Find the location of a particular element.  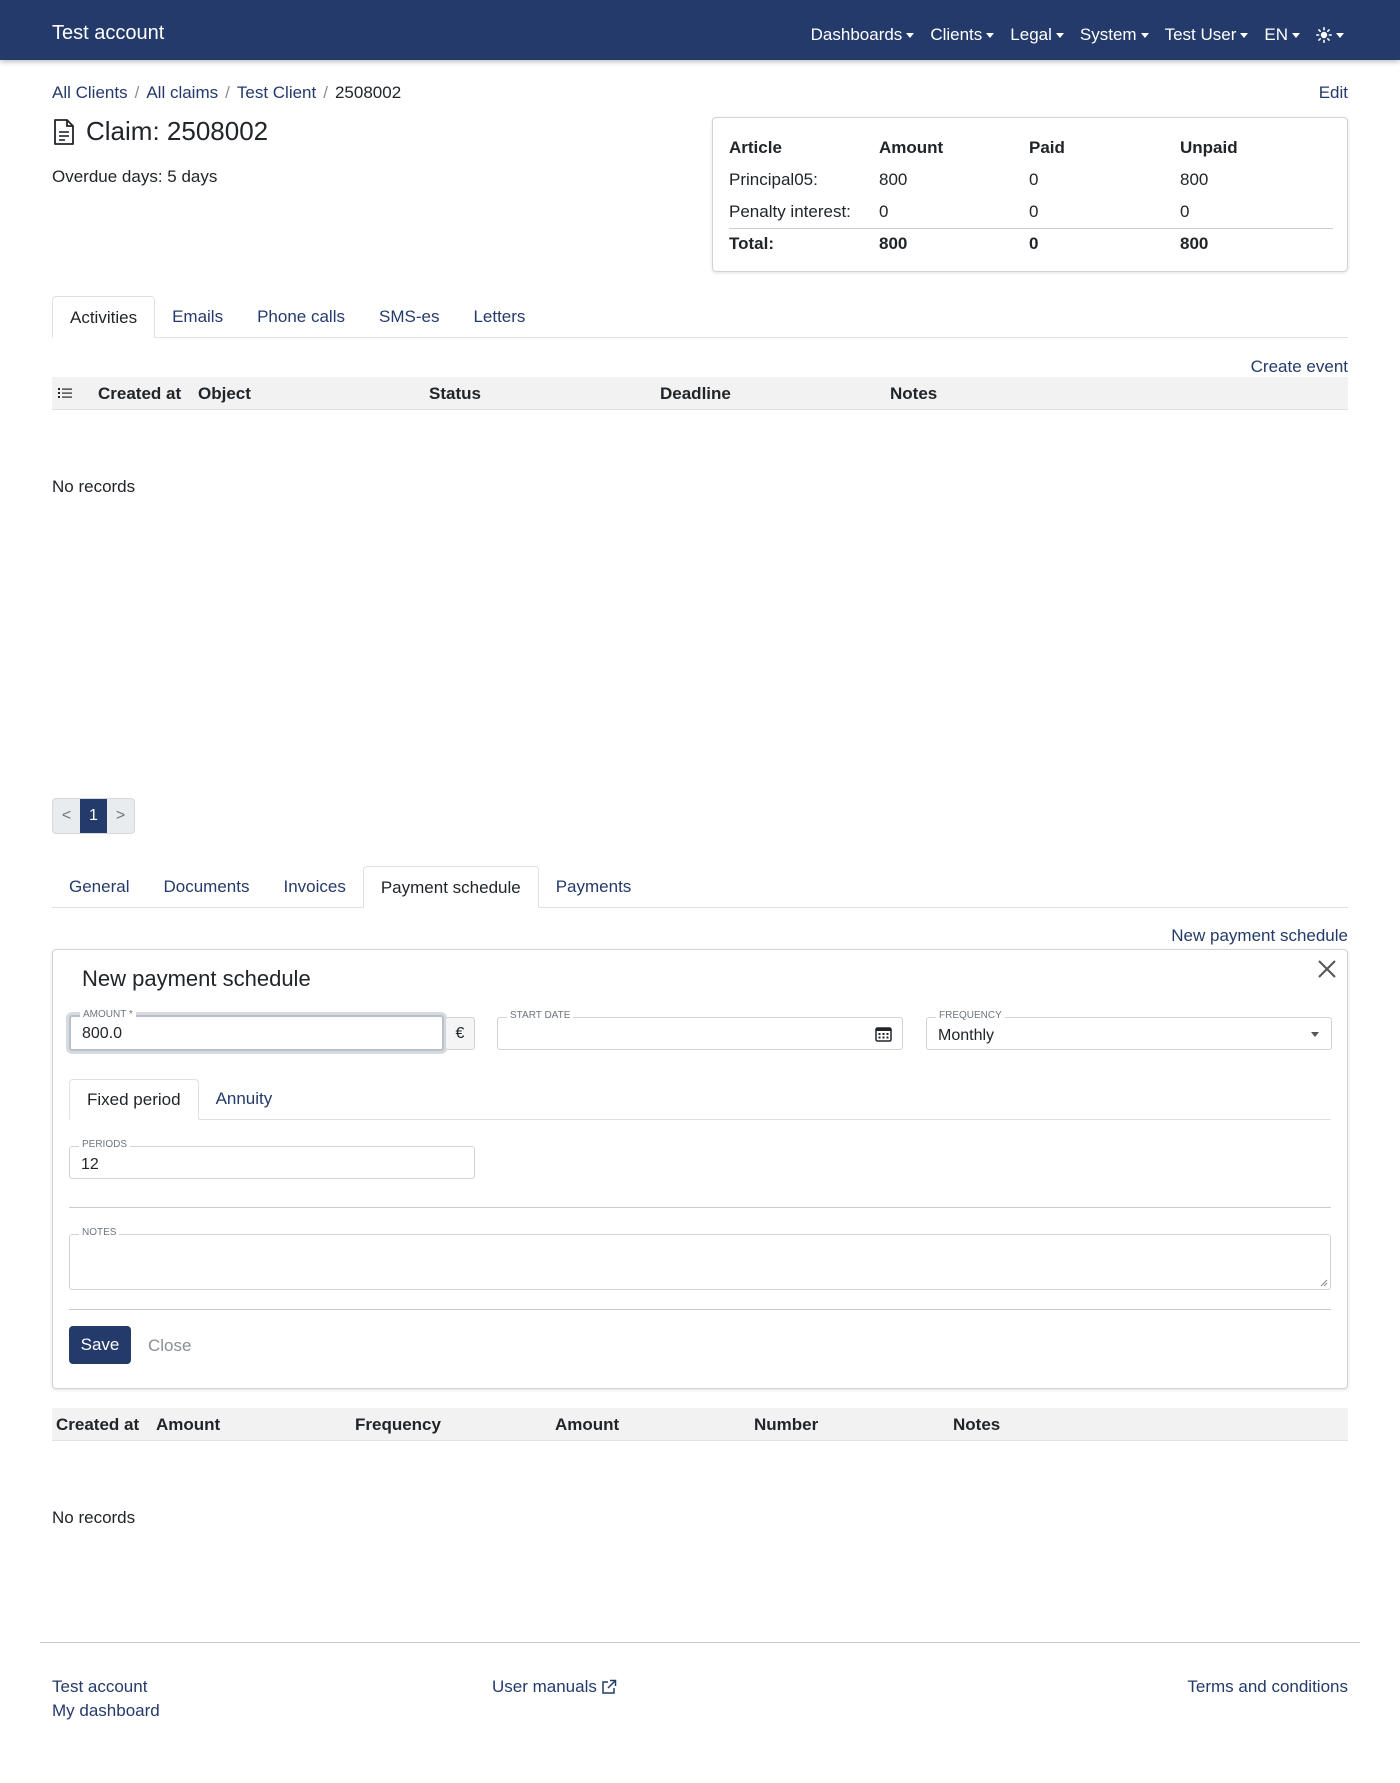

column-header: Deadline is located at coordinates (695, 394).